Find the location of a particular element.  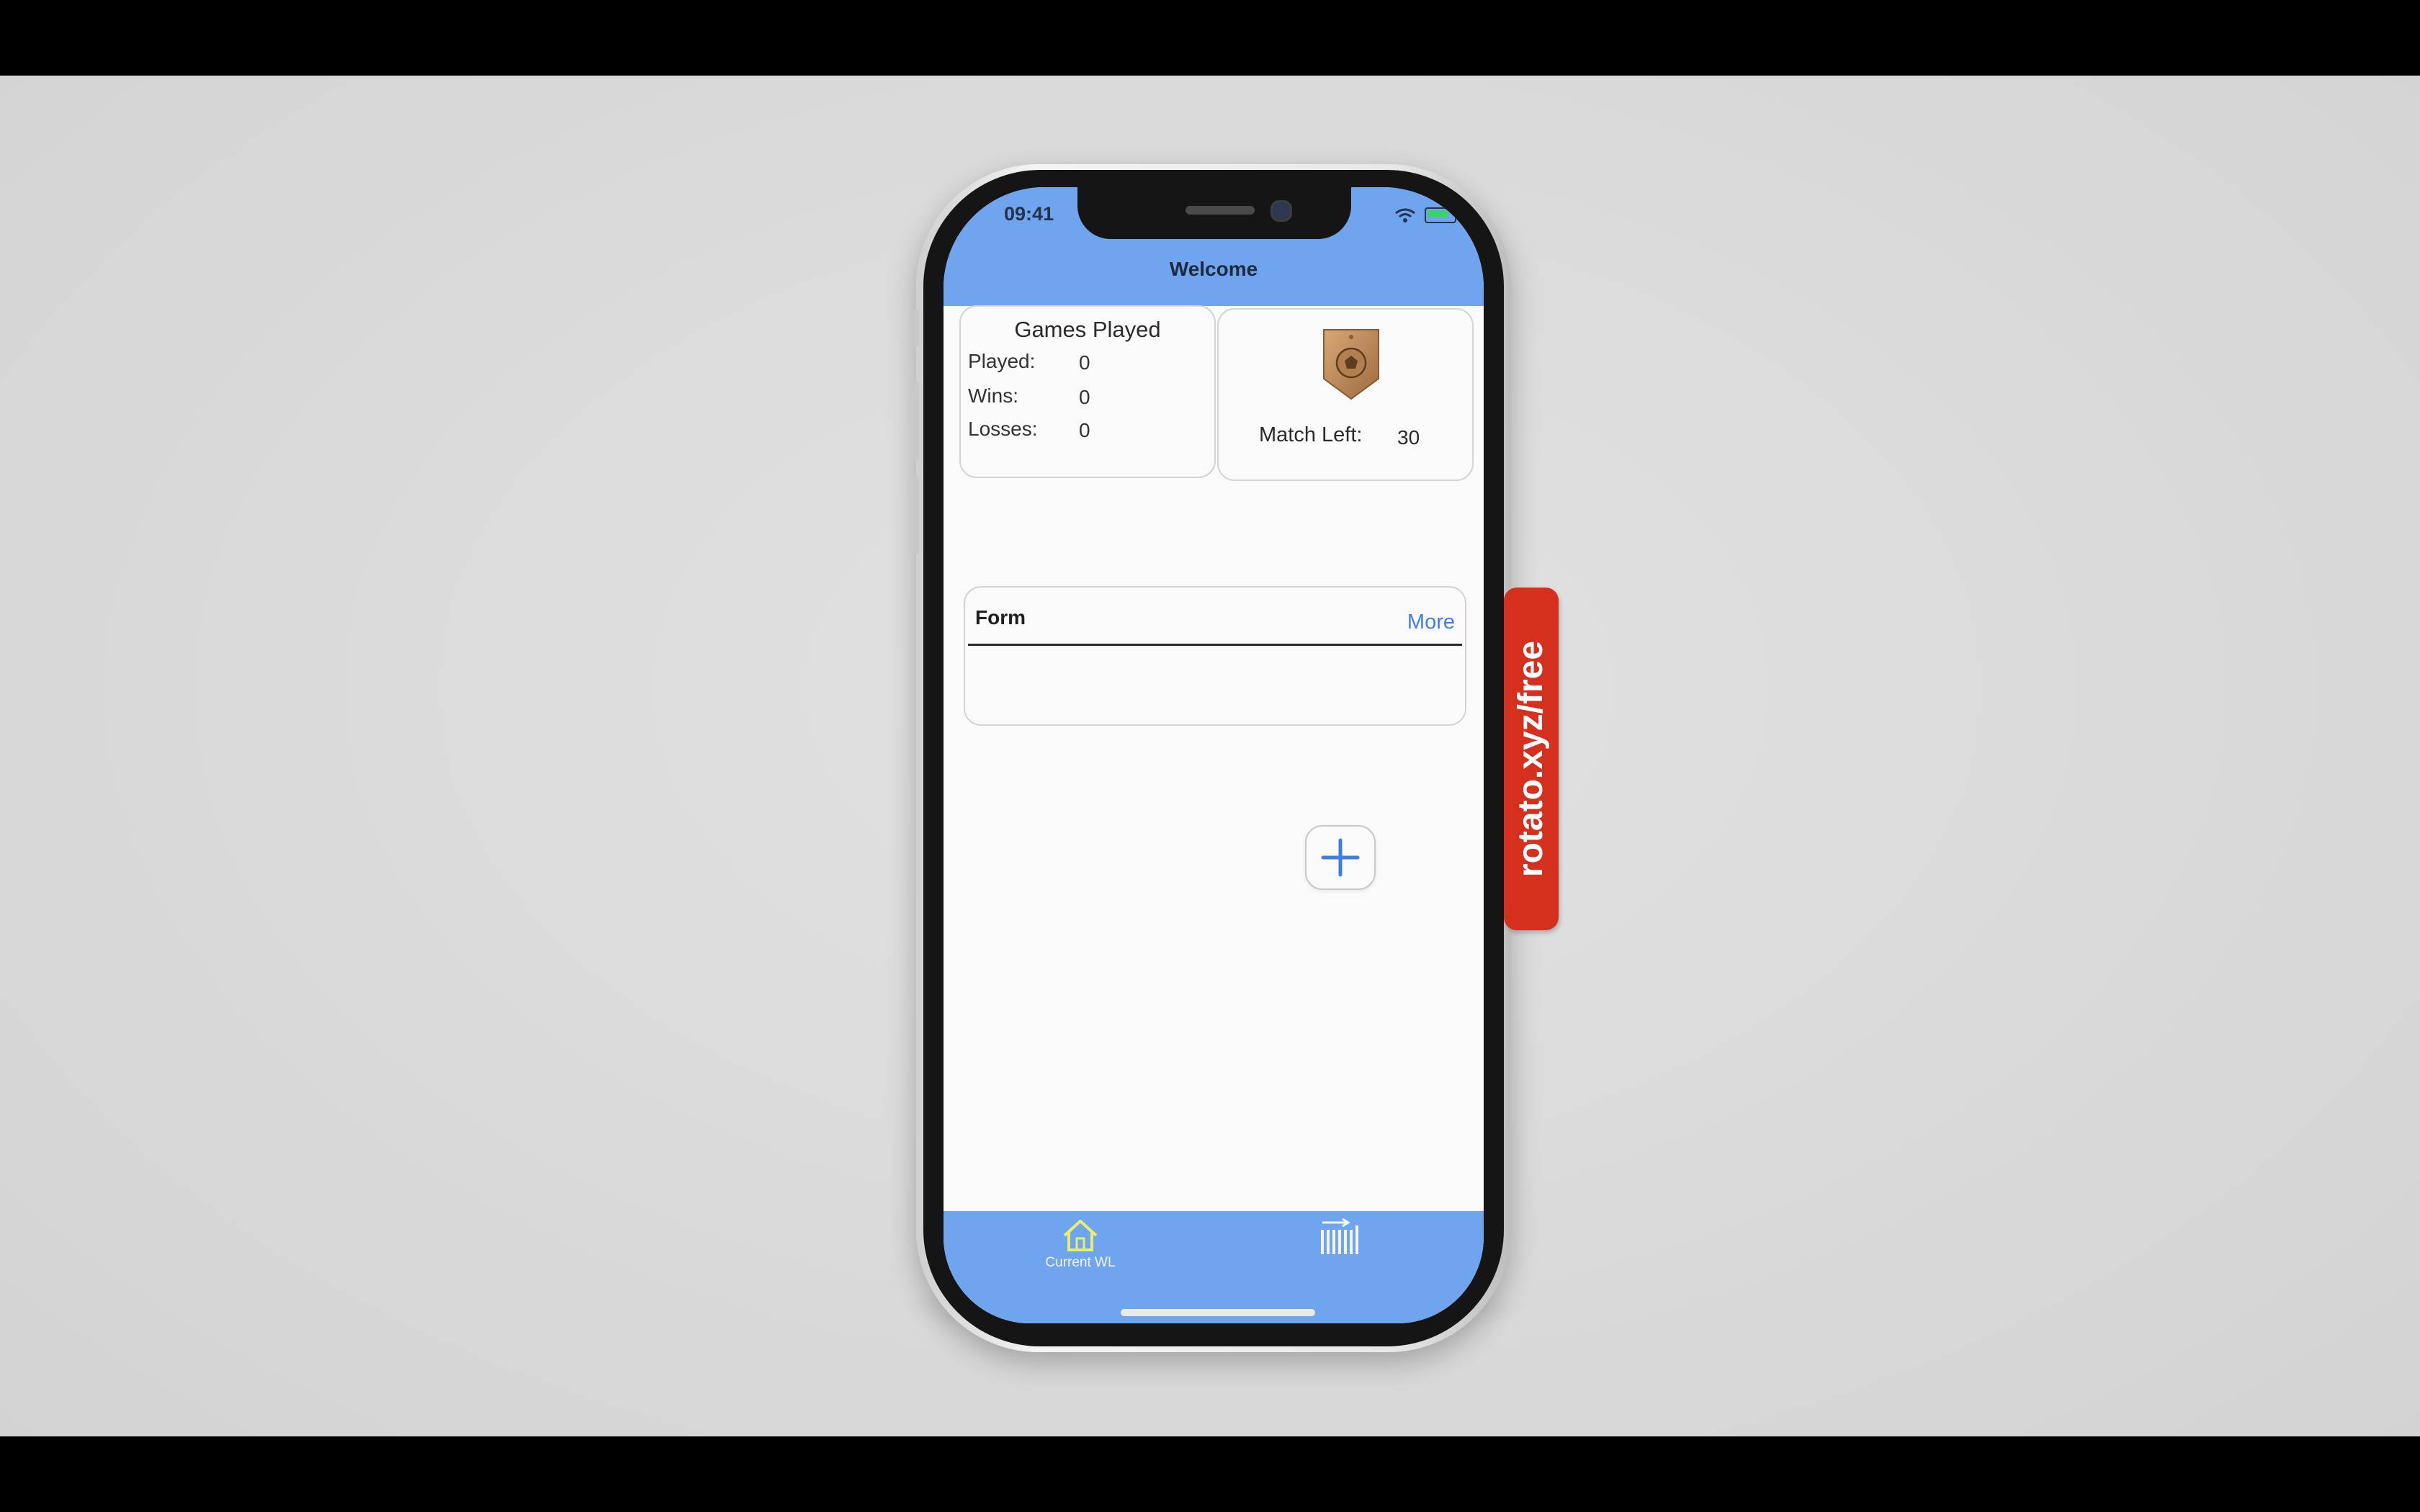

watermark-tag: rotato.xyz/free is located at coordinates (1531, 759).